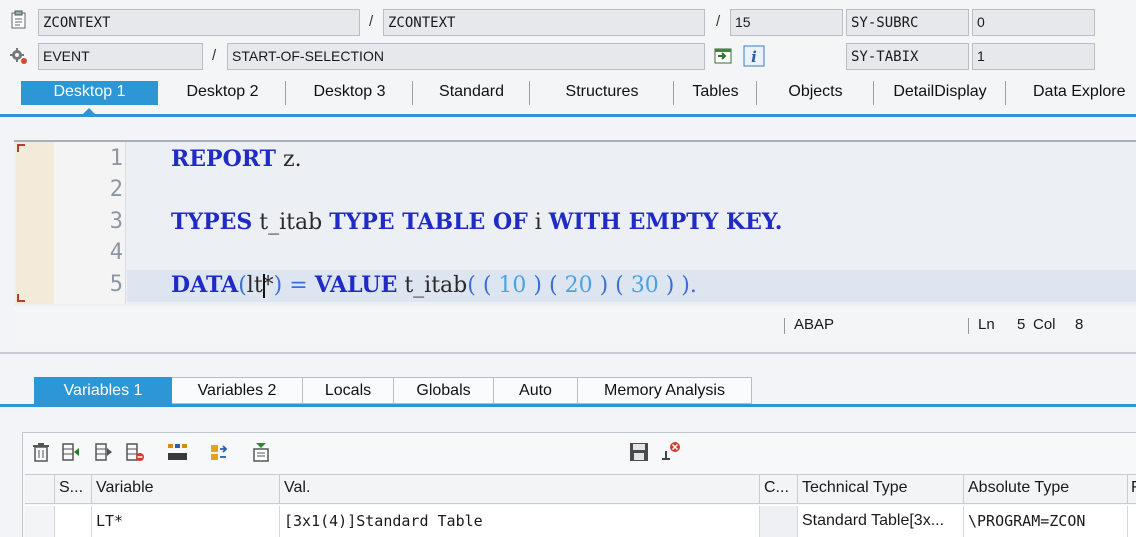 The height and width of the screenshot is (537, 1136). What do you see at coordinates (1046, 489) in the screenshot?
I see `column-header-absolute-type: Absolute Type` at bounding box center [1046, 489].